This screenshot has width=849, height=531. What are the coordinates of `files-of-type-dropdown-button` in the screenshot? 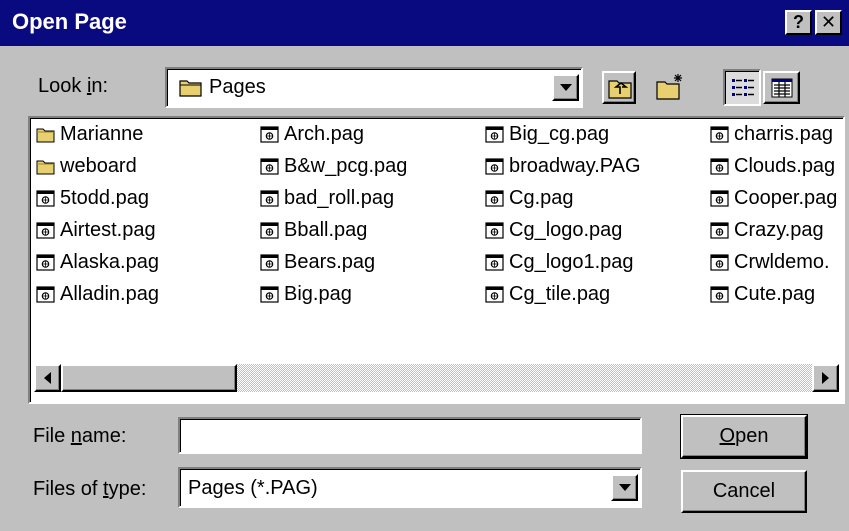 It's located at (624, 487).